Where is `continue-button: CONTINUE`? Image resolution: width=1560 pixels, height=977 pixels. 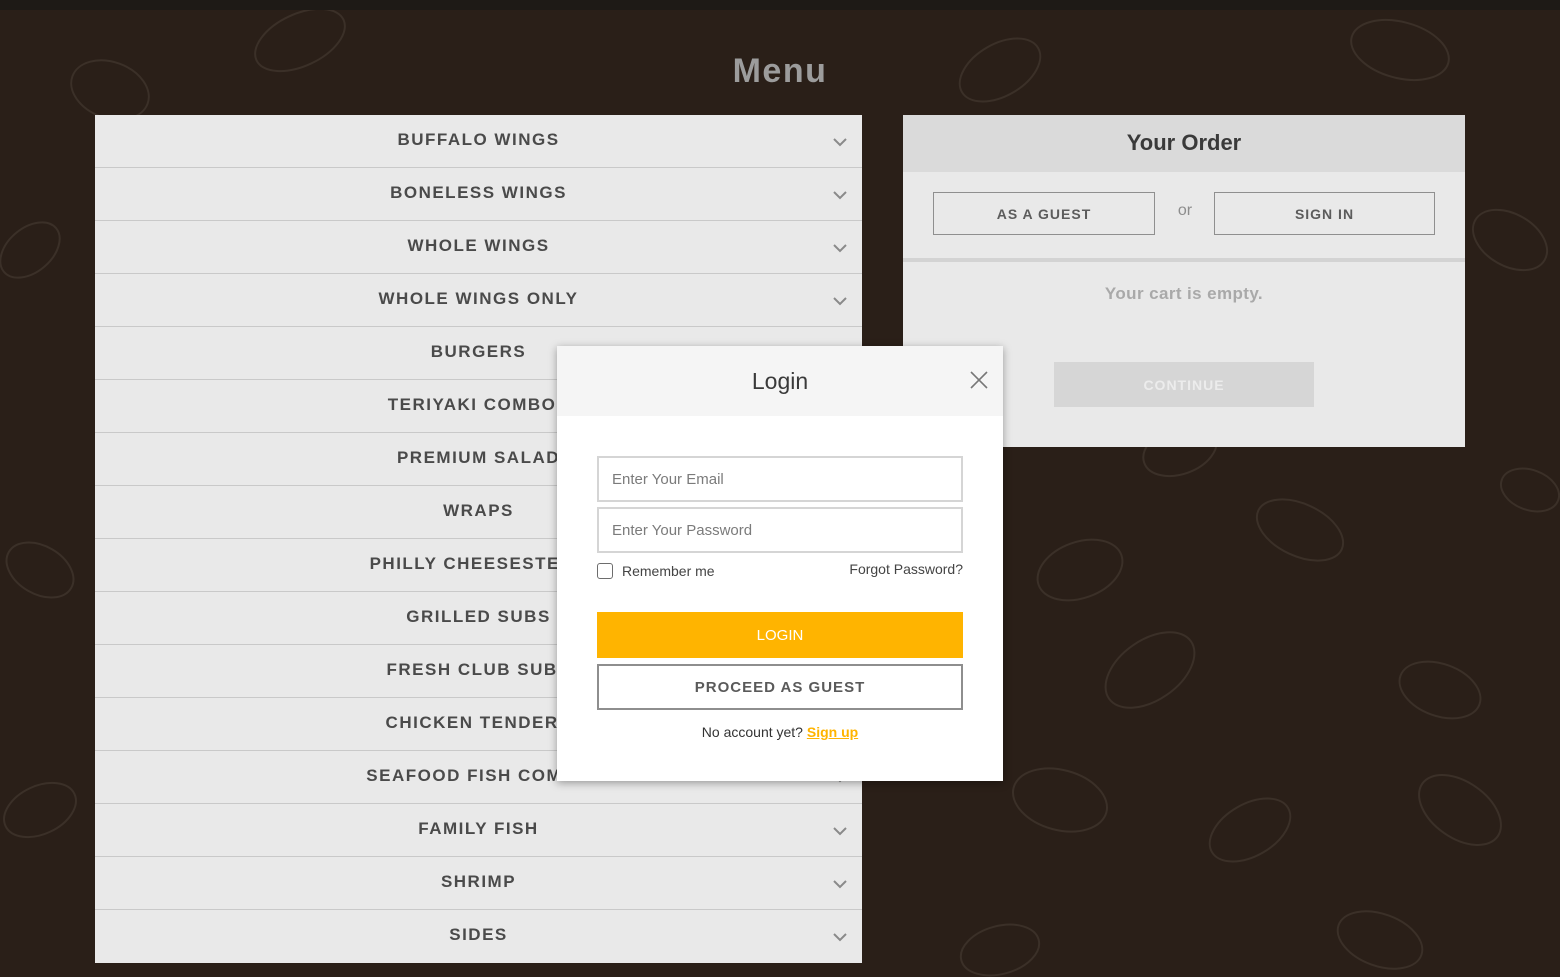
continue-button: CONTINUE is located at coordinates (1184, 384).